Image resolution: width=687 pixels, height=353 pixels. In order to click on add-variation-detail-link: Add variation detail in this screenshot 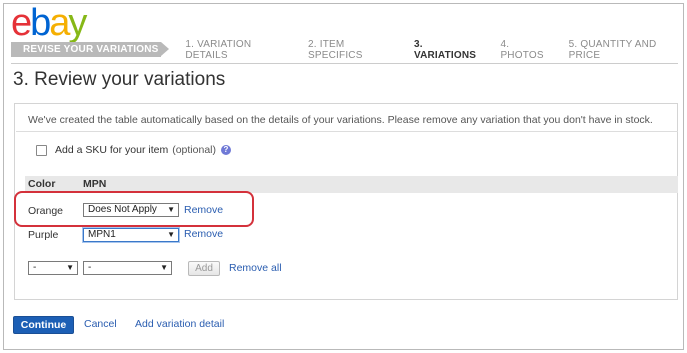, I will do `click(179, 324)`.